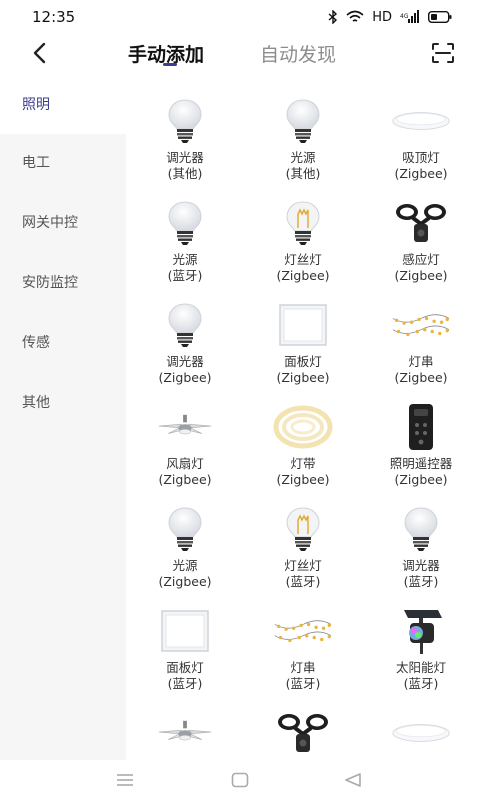 Image resolution: width=480 pixels, height=800 pixels. What do you see at coordinates (50, 223) in the screenshot?
I see `sidebar-item-label: 网关中控` at bounding box center [50, 223].